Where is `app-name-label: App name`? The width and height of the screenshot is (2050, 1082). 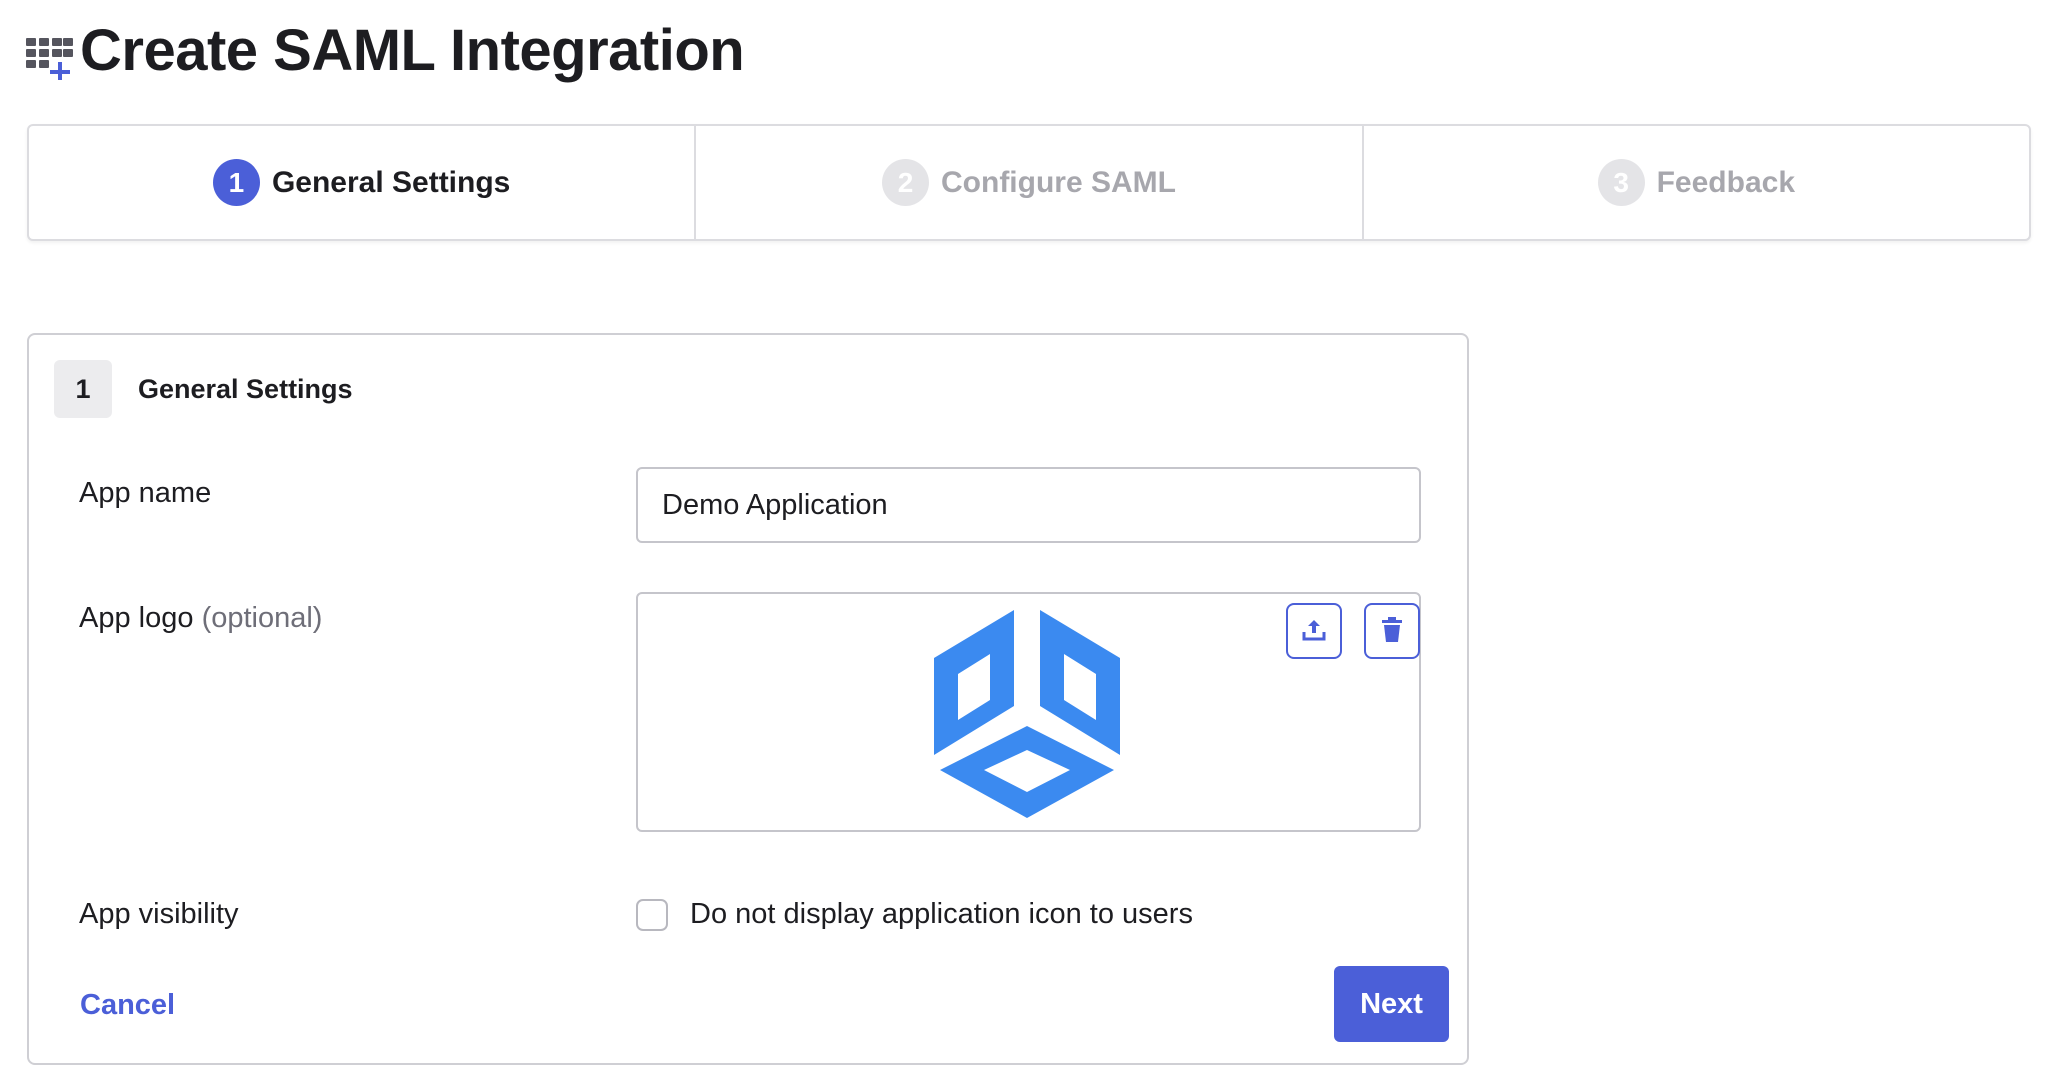 app-name-label: App name is located at coordinates (145, 493).